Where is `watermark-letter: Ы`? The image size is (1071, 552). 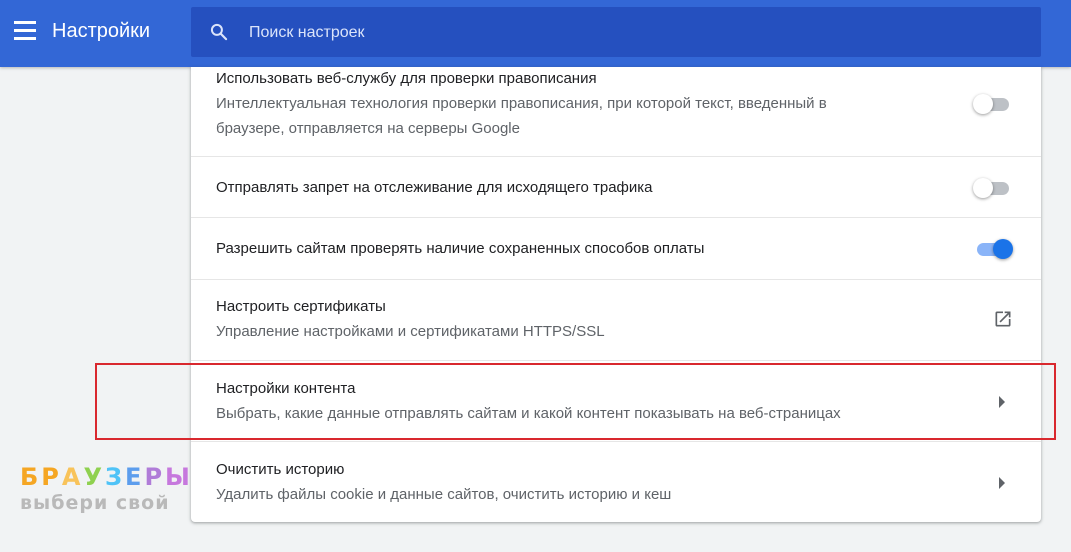 watermark-letter: Ы is located at coordinates (179, 477).